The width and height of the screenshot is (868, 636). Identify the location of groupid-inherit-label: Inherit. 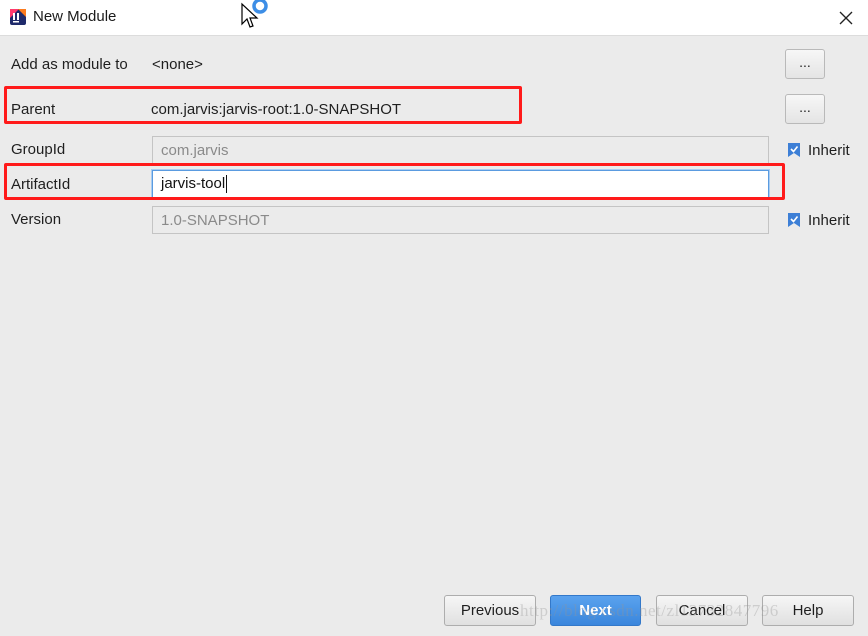
(829, 150).